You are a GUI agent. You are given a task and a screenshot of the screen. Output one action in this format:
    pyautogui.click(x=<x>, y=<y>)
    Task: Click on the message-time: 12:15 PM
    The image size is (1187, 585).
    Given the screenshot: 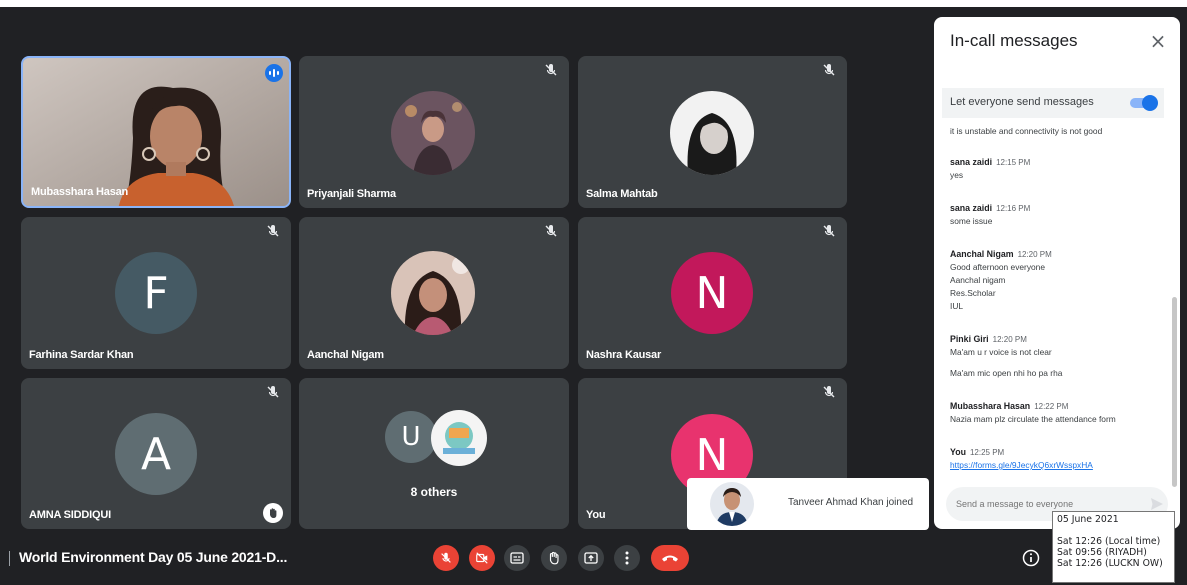 What is the action you would take?
    pyautogui.click(x=1013, y=162)
    